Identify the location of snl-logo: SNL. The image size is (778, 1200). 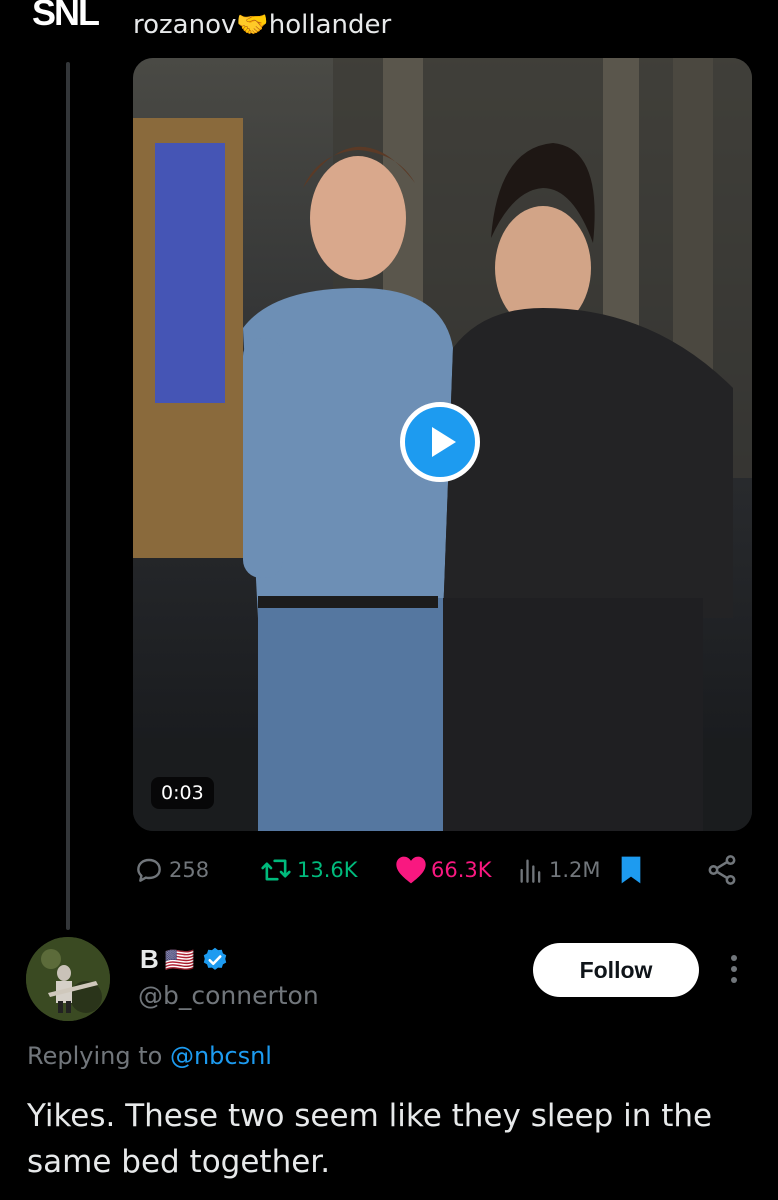
(66, 16).